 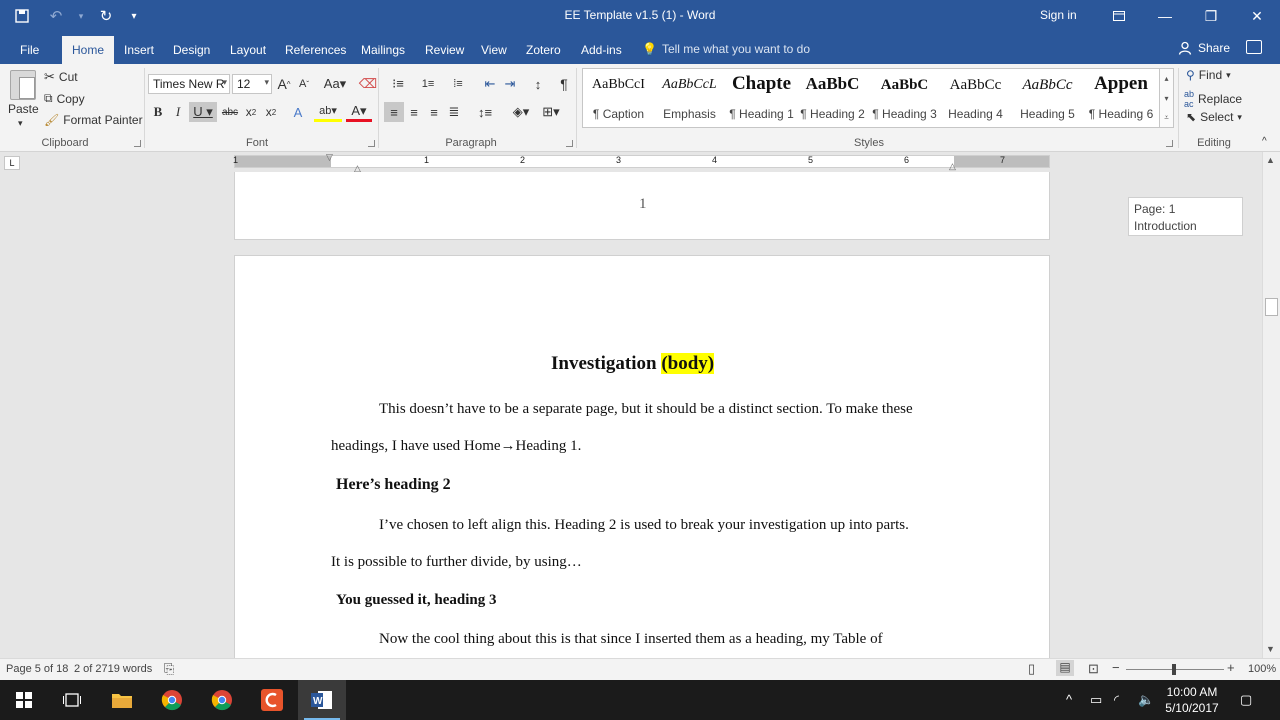 I want to click on paste-icon, so click(x=23, y=85).